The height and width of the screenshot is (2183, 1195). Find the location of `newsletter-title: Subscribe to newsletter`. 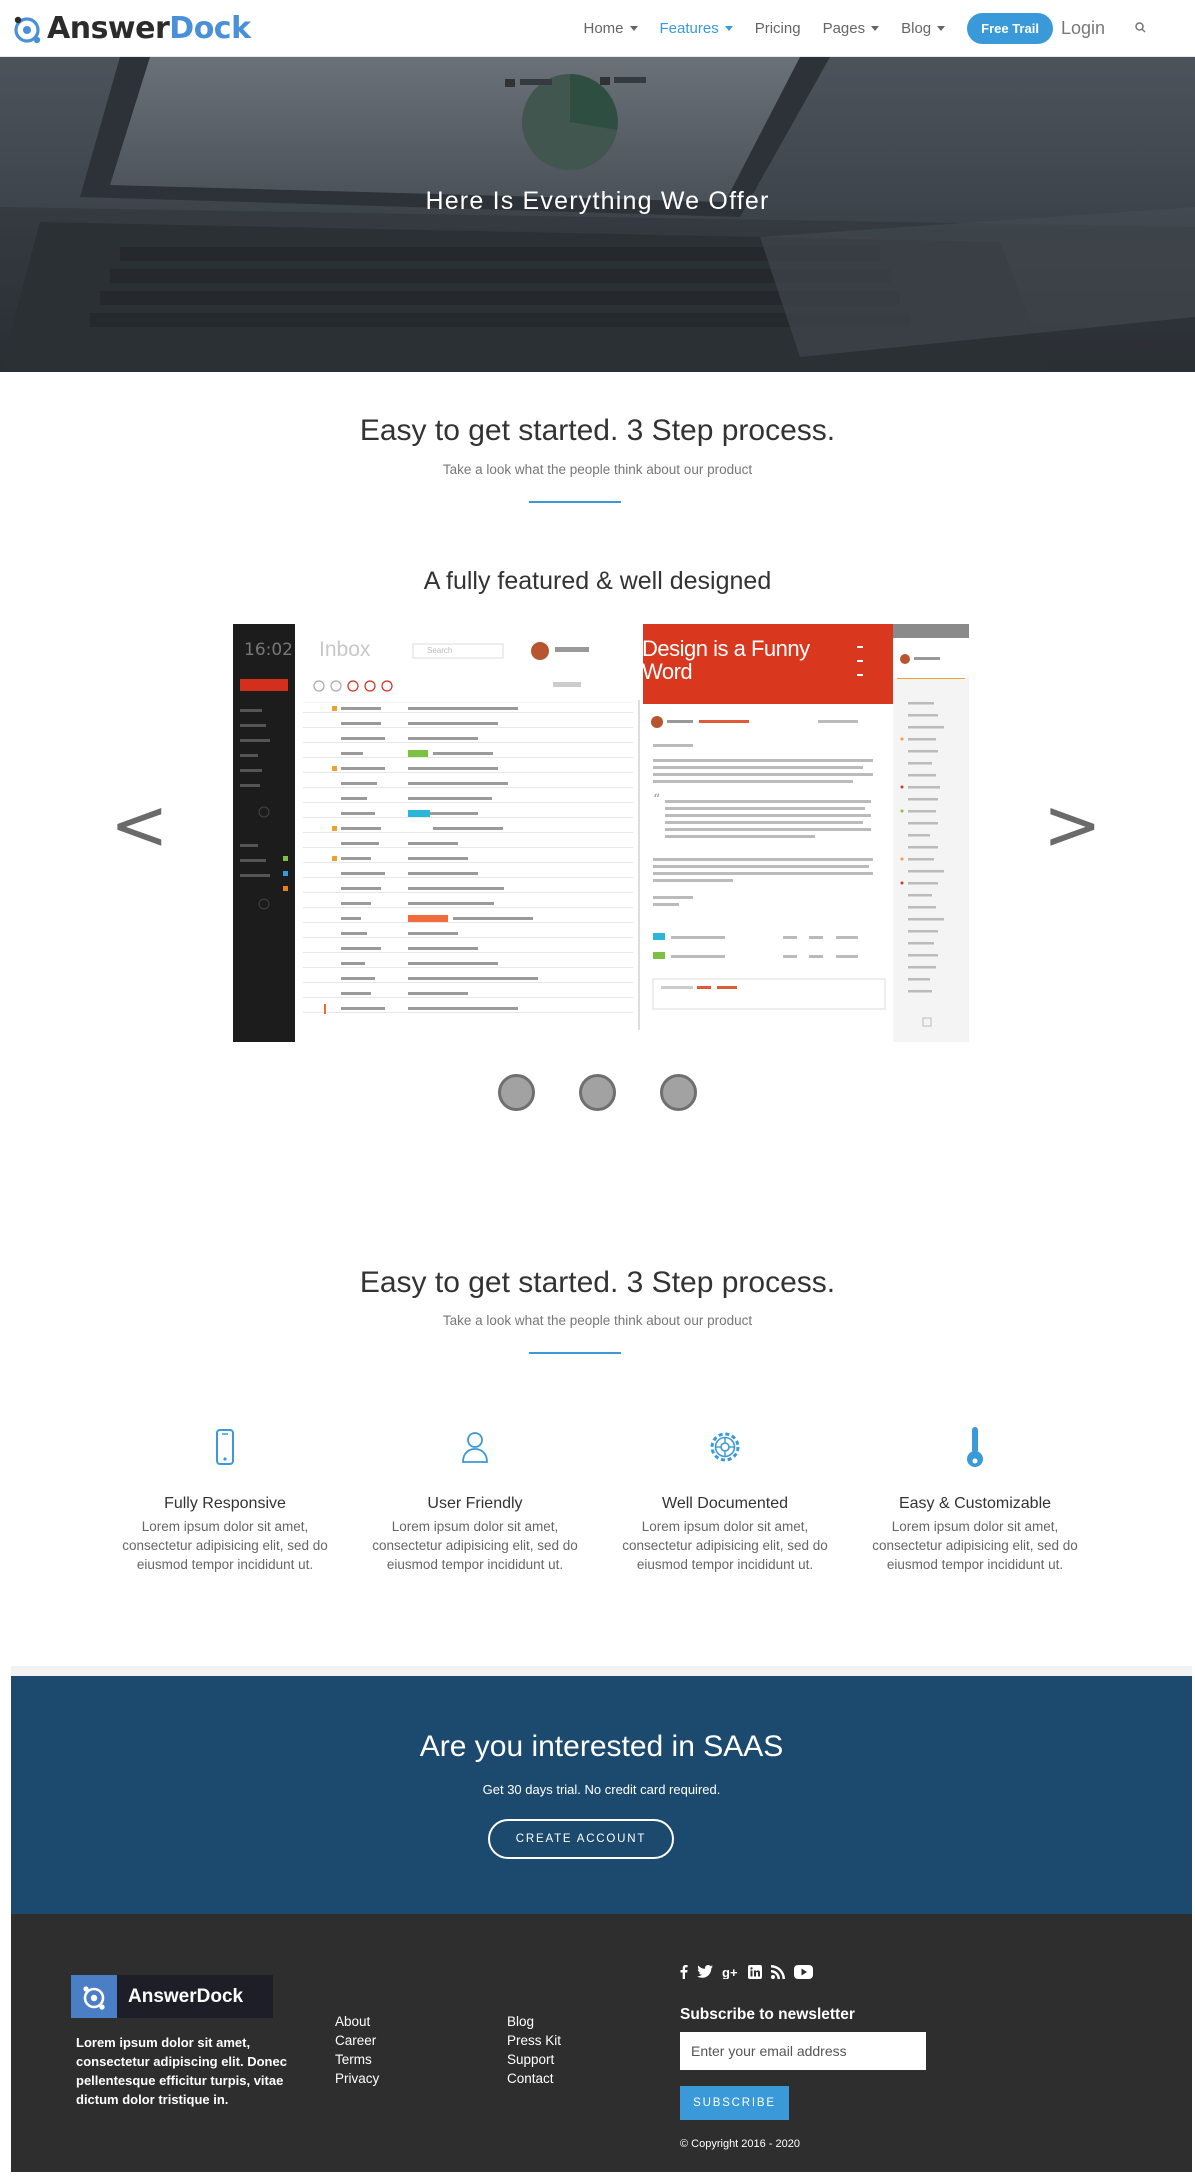

newsletter-title: Subscribe to newsletter is located at coordinates (767, 2014).